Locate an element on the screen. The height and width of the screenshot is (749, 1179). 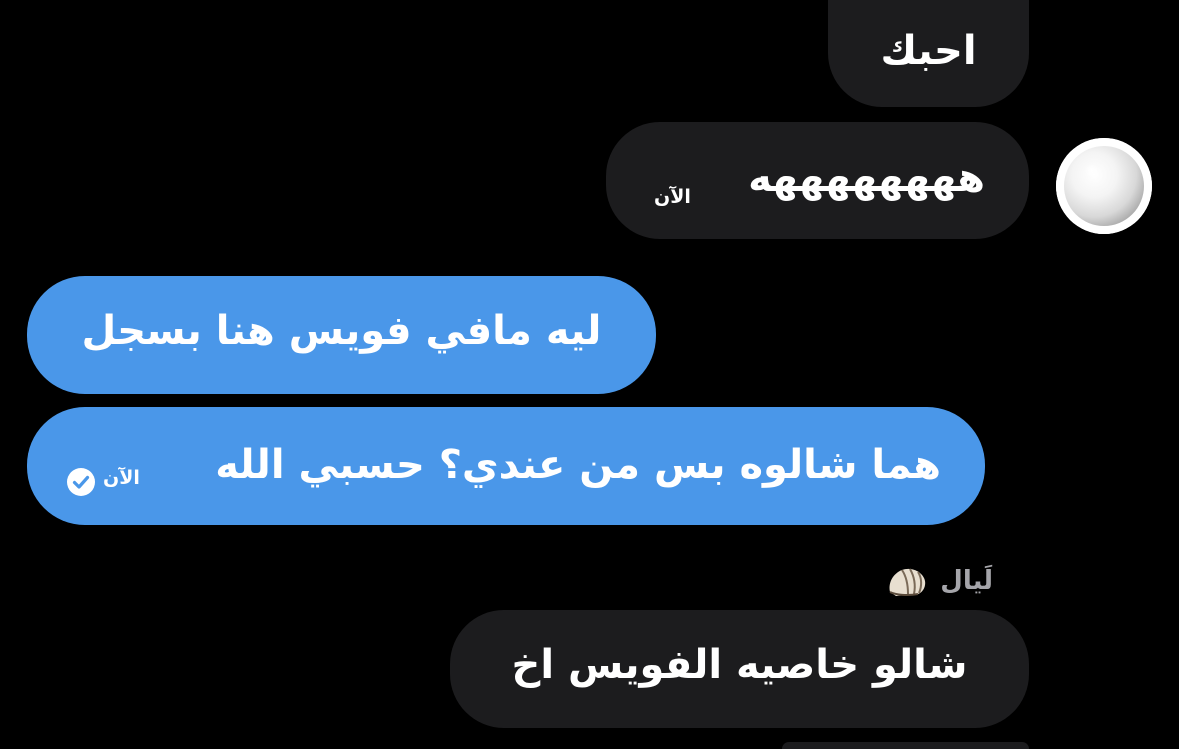
message-text: احبك is located at coordinates (928, 50).